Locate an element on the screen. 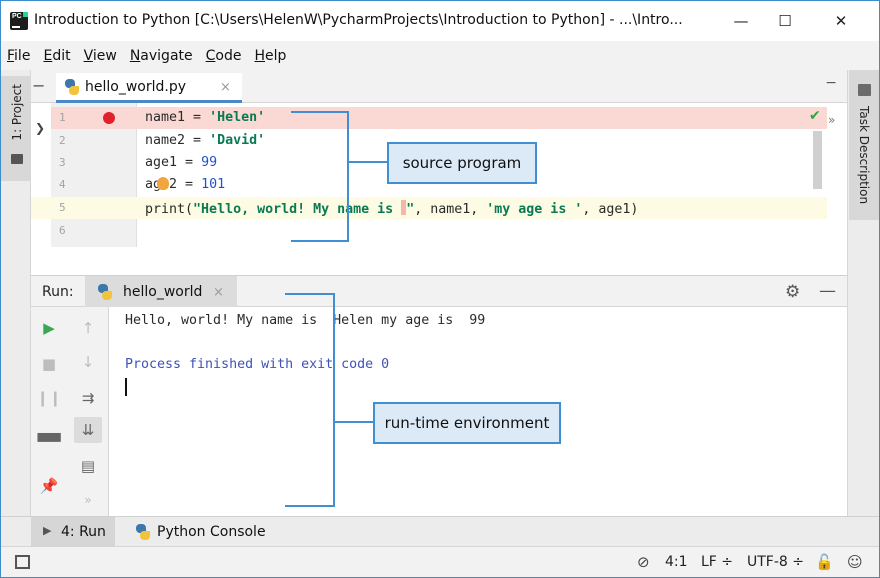 This screenshot has width=880, height=578. line-number: 4 is located at coordinates (62, 184).